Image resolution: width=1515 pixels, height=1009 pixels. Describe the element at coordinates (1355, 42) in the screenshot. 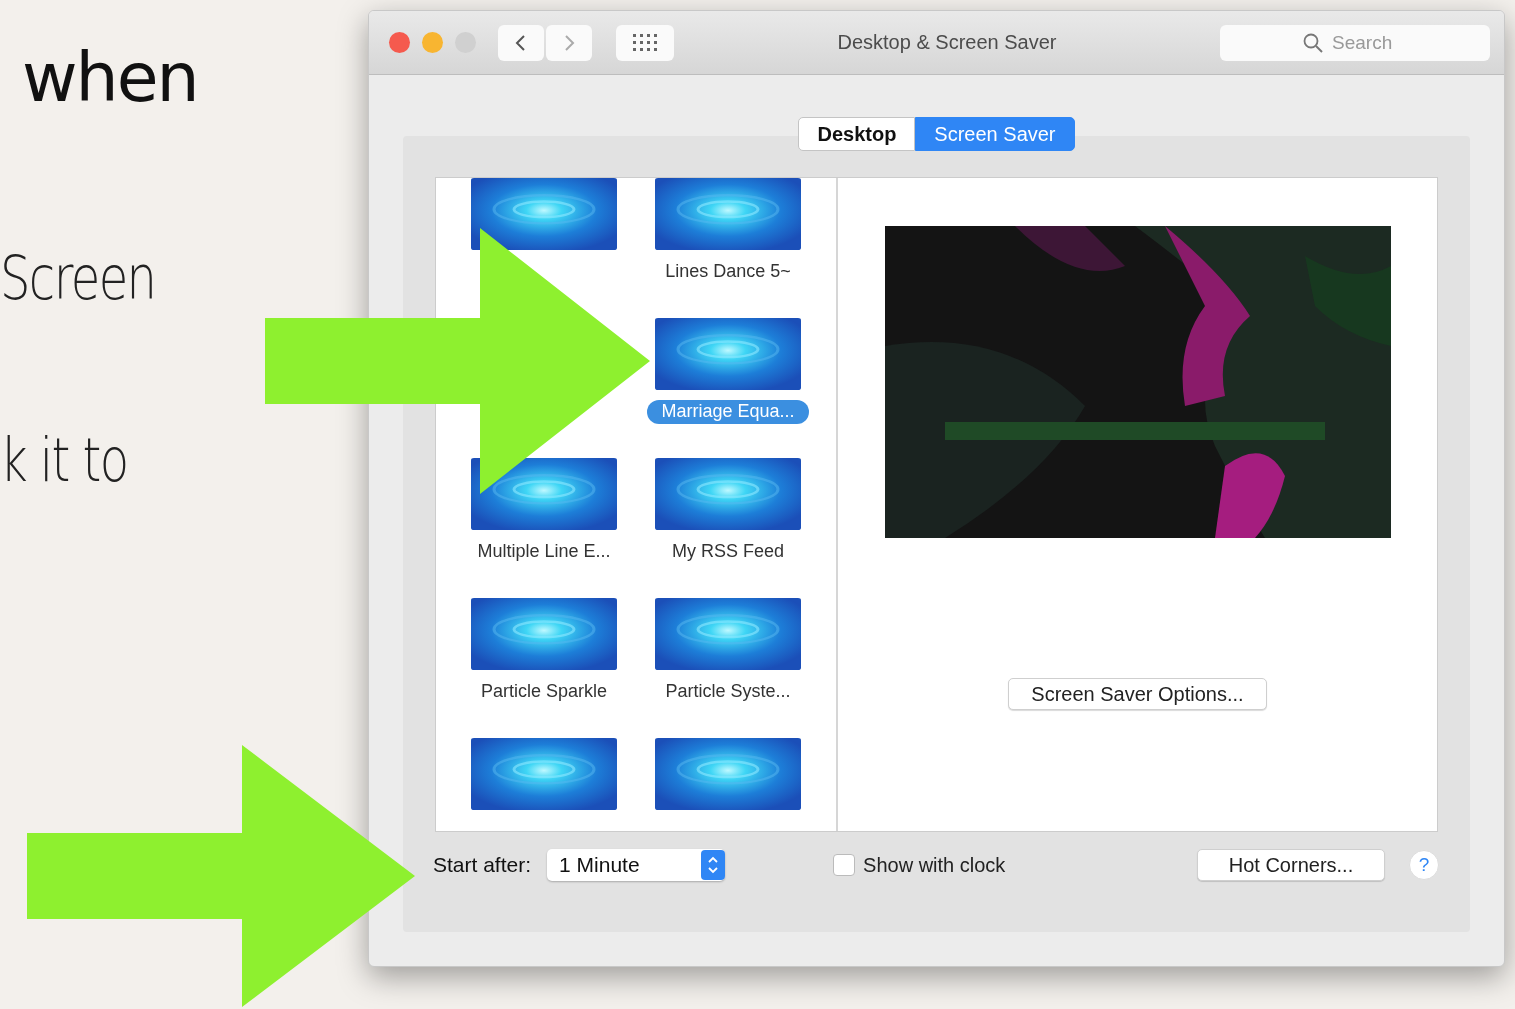

I see `search-field: Search` at that location.